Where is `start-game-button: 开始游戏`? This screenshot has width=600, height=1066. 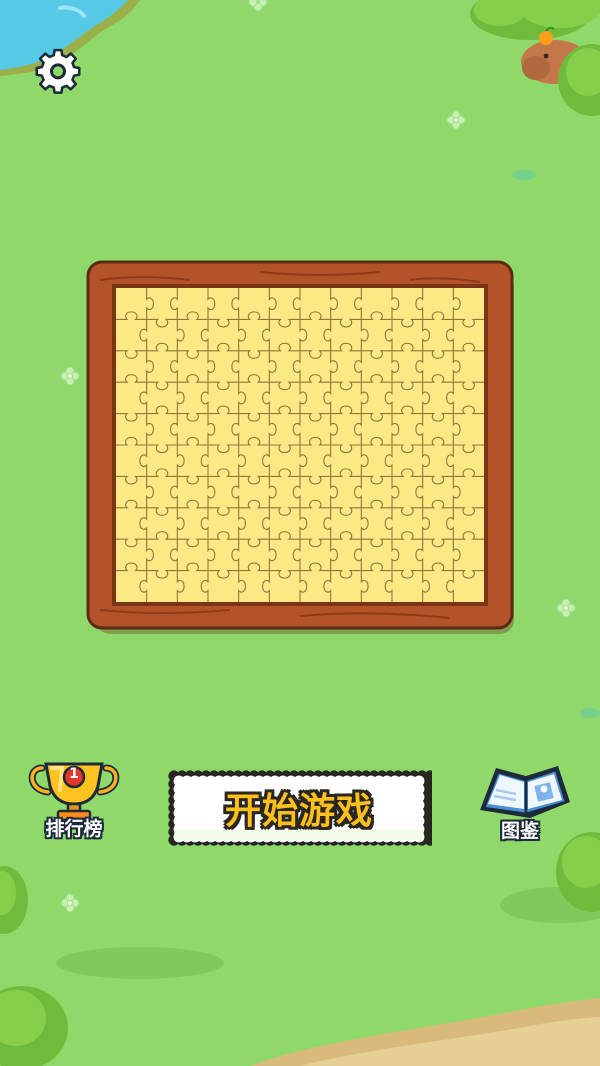
start-game-button: 开始游戏 is located at coordinates (299, 808).